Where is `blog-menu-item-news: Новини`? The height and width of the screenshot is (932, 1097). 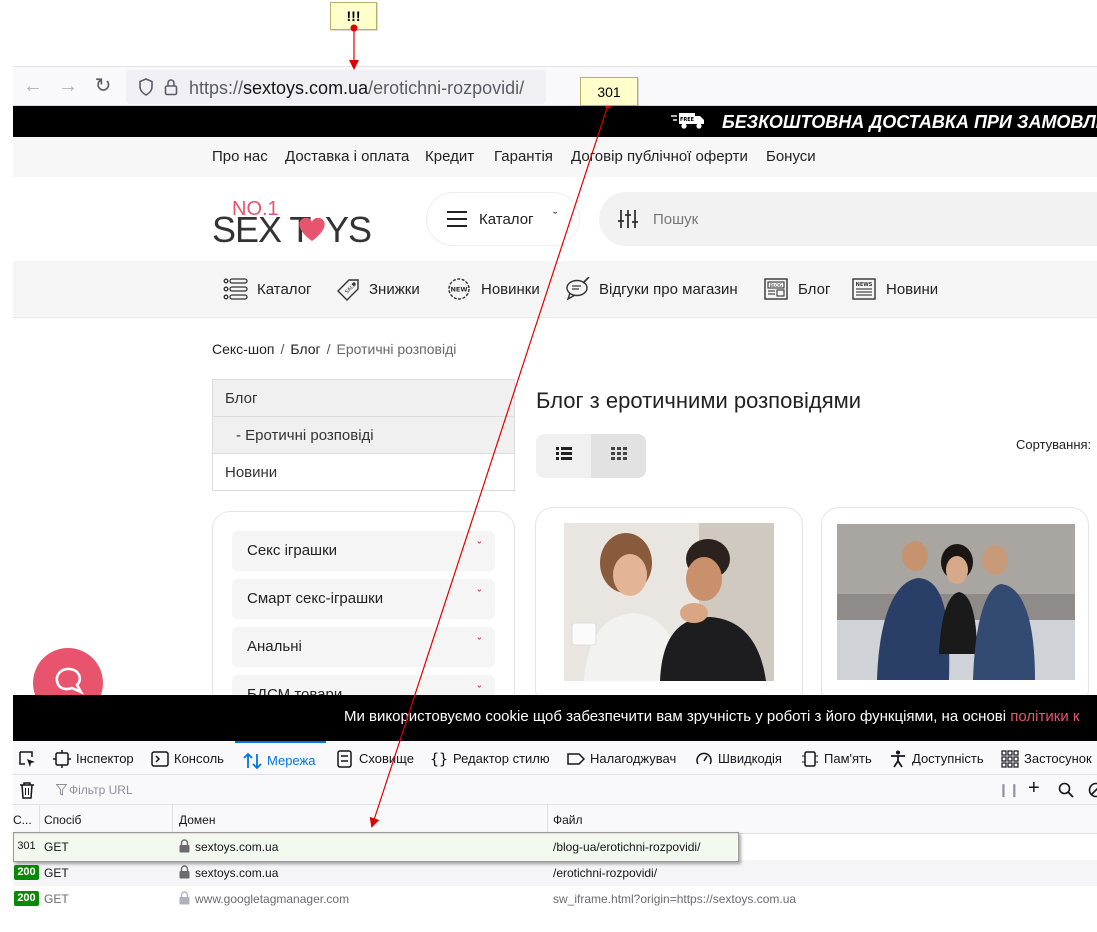 blog-menu-item-news: Новини is located at coordinates (363, 472).